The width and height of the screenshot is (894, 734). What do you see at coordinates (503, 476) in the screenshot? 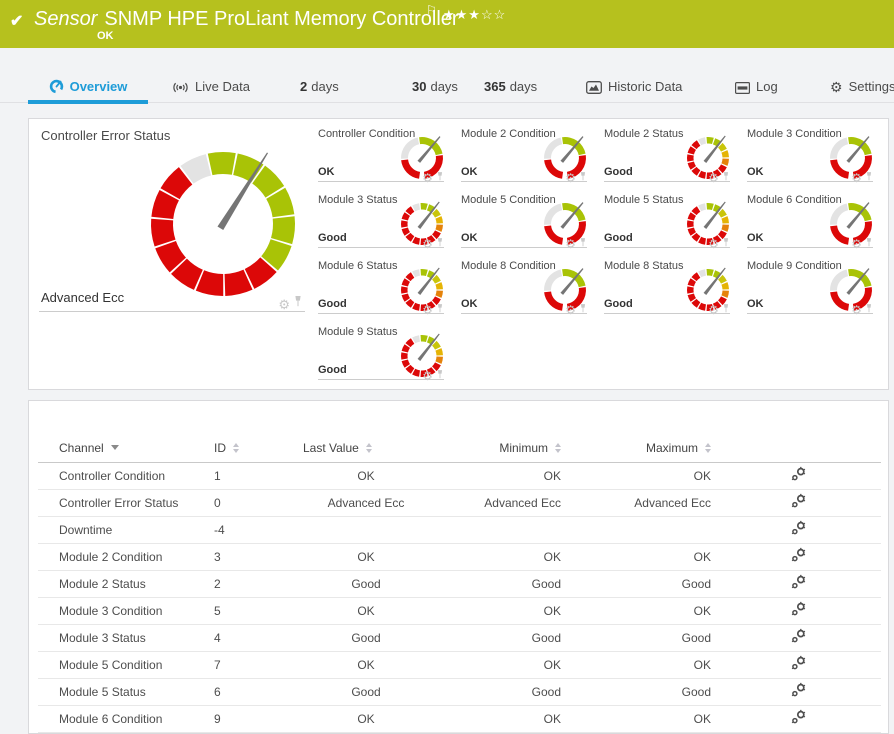
I see `minimum-value: OK` at bounding box center [503, 476].